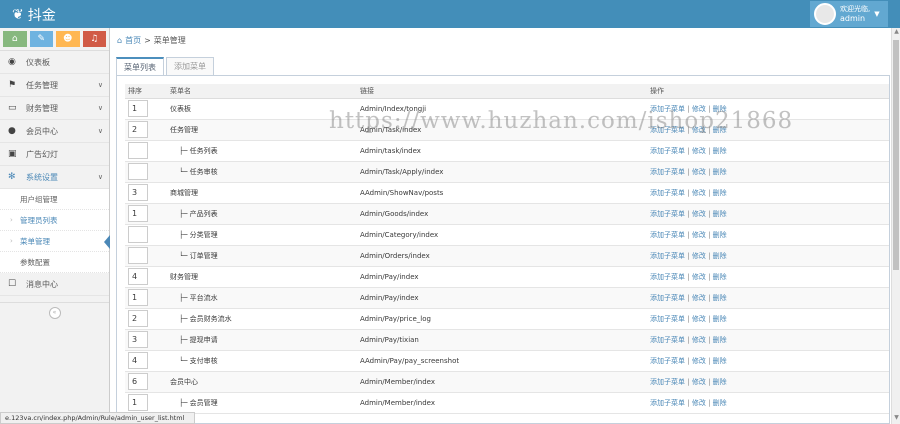  I want to click on brand-logo: ❦ 抖金, so click(34, 15).